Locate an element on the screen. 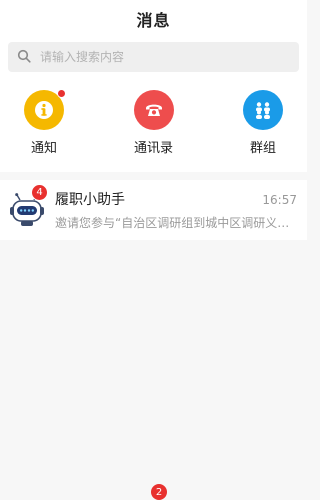 This screenshot has width=320, height=500. tab-bar-fragment: 2 is located at coordinates (153, 492).